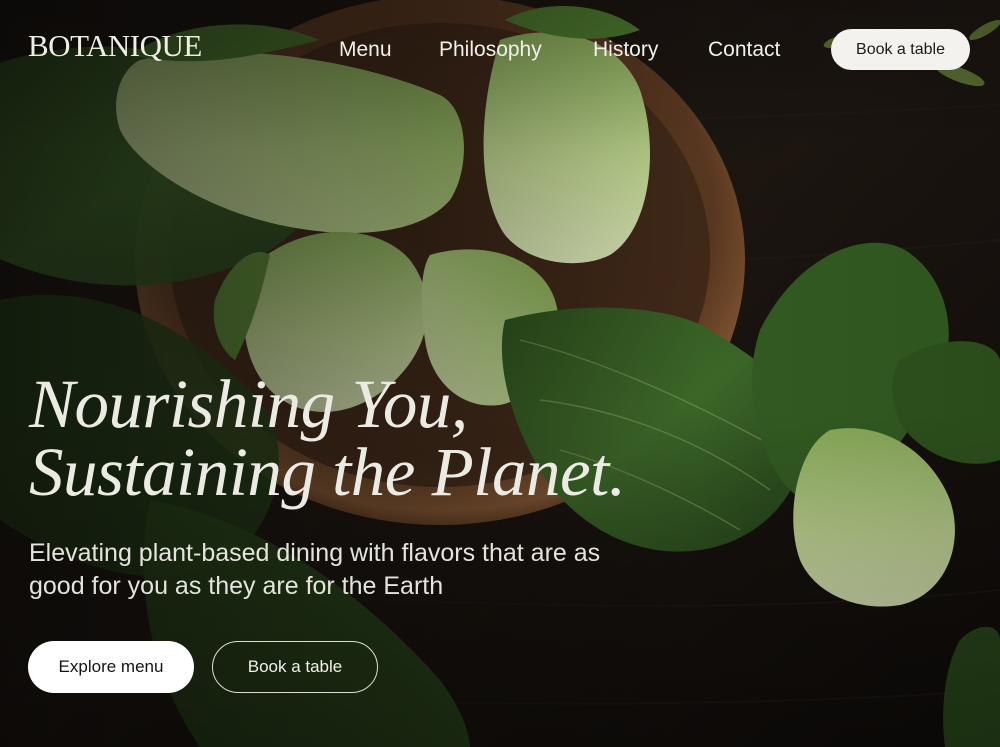  What do you see at coordinates (516, 50) in the screenshot?
I see `nav-link-philosophy: Philosophy` at bounding box center [516, 50].